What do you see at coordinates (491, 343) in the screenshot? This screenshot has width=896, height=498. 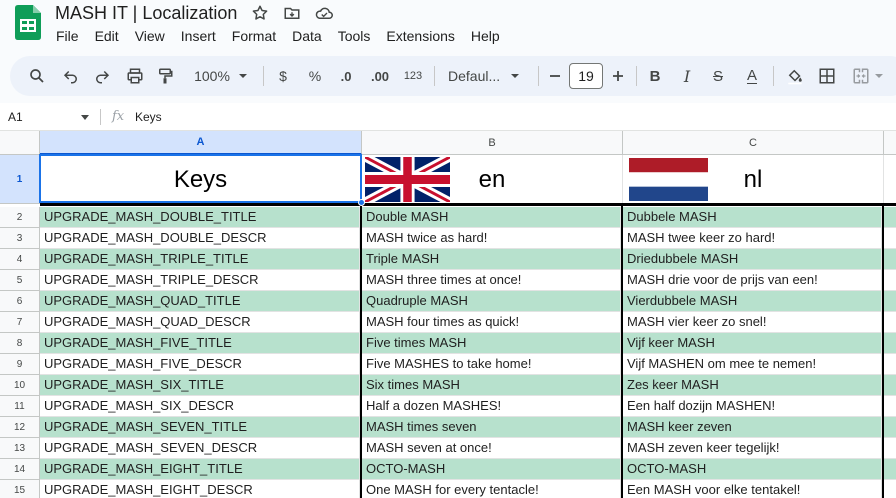 I see `en-cell: Five times MASH` at bounding box center [491, 343].